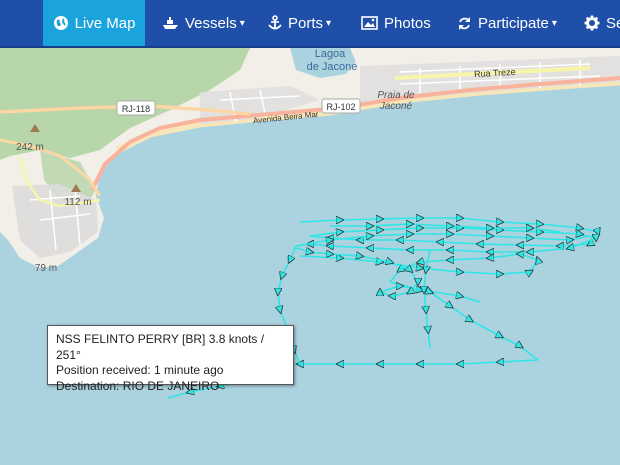 This screenshot has height=465, width=620. Describe the element at coordinates (396, 95) in the screenshot. I see `praia-label: Praia de` at that location.